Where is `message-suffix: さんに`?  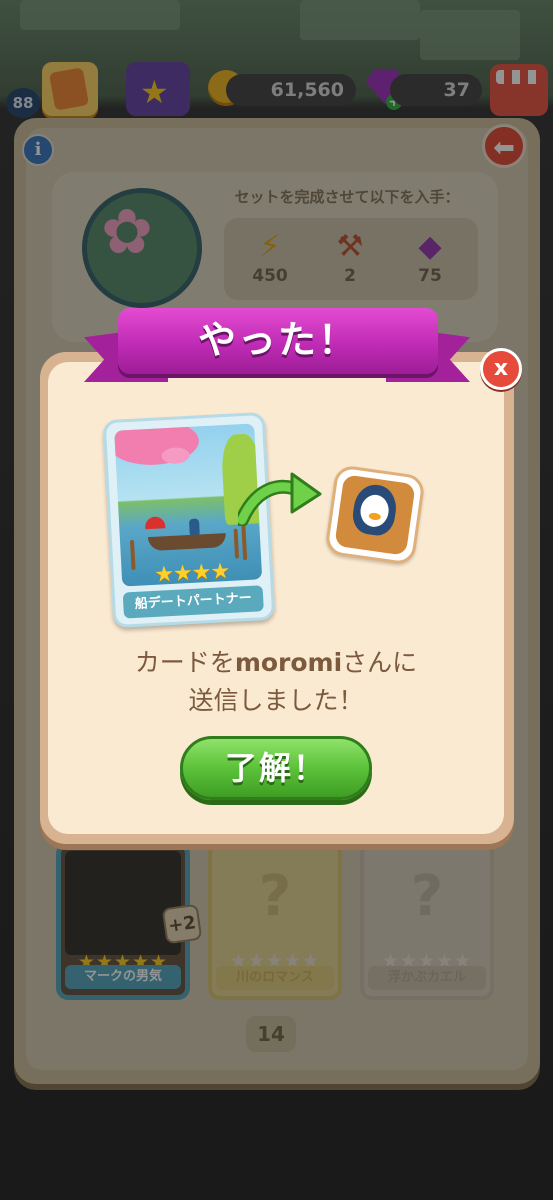 message-suffix: さんに is located at coordinates (380, 662).